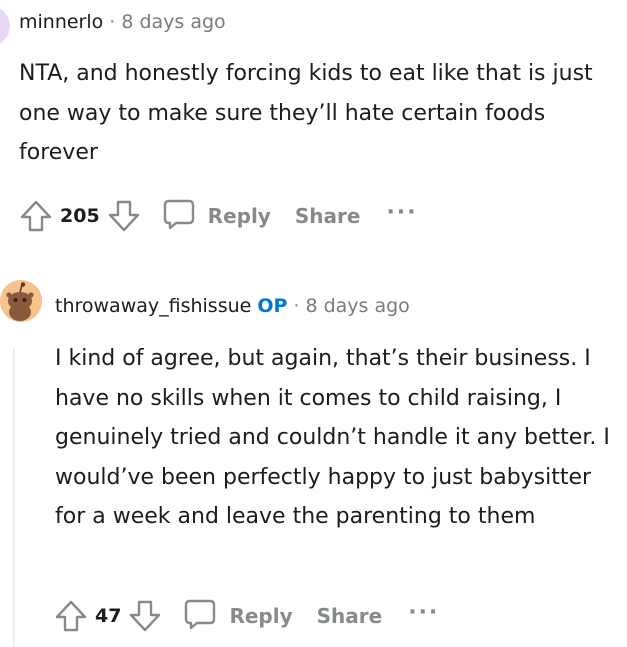  I want to click on op-badge: OP, so click(272, 306).